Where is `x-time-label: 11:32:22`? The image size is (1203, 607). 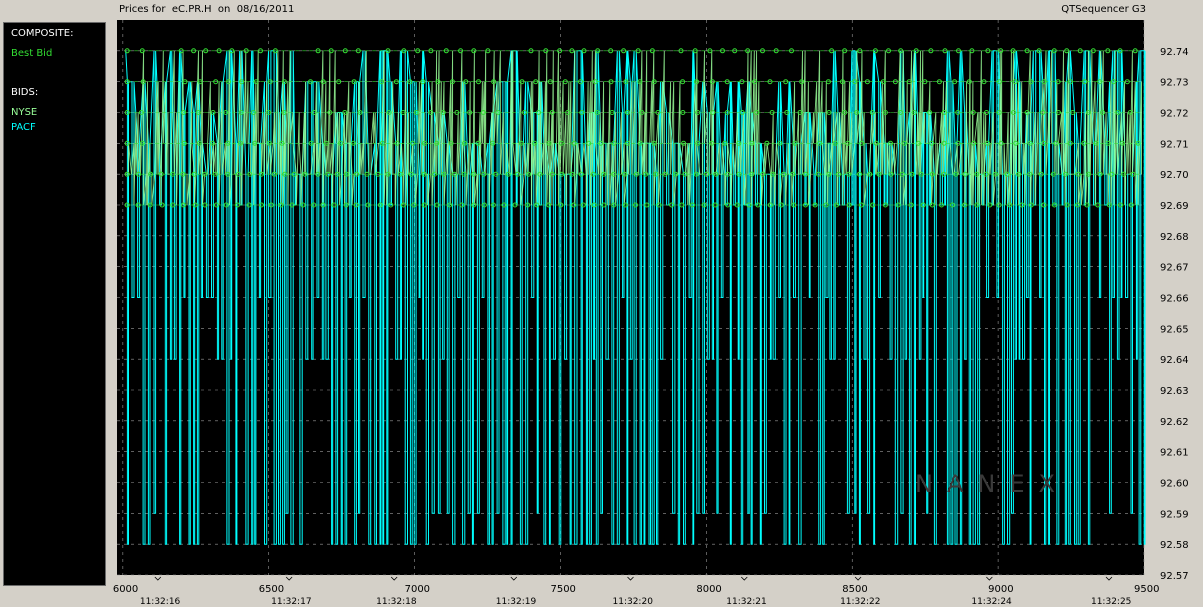 x-time-label: 11:32:22 is located at coordinates (860, 602).